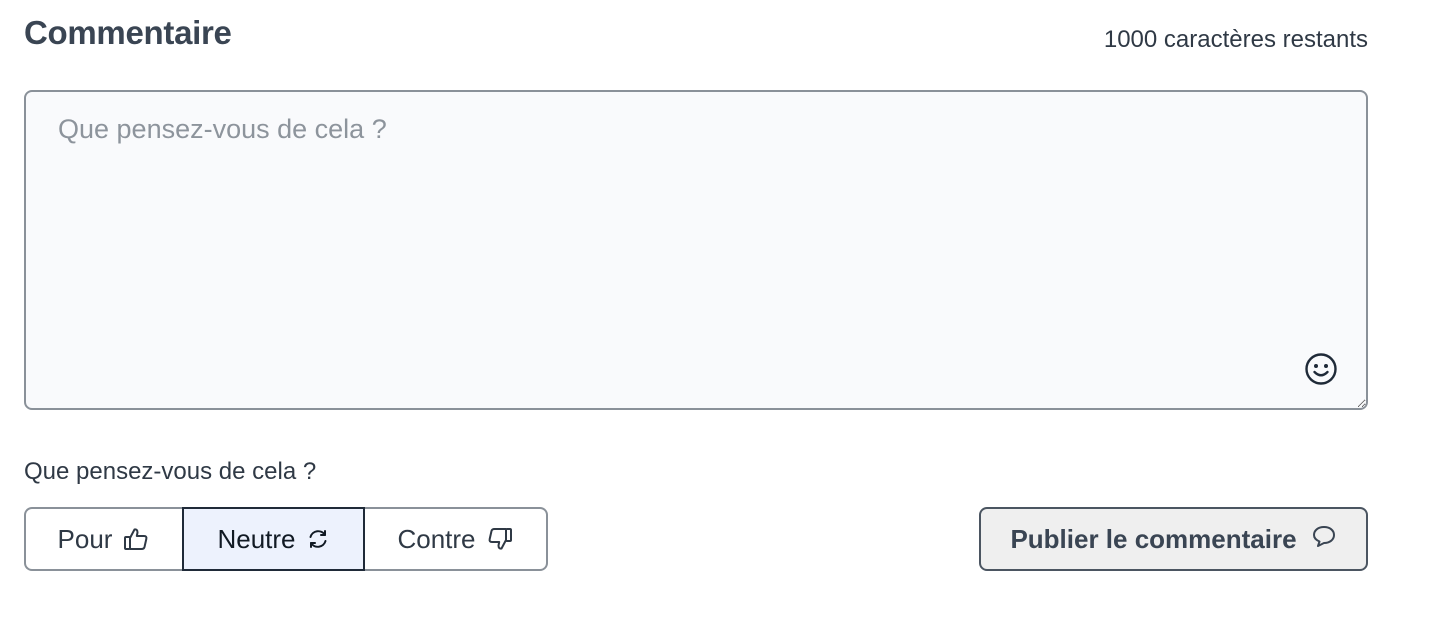  I want to click on opinion-question: Que pensez-vous de cela ?, so click(170, 471).